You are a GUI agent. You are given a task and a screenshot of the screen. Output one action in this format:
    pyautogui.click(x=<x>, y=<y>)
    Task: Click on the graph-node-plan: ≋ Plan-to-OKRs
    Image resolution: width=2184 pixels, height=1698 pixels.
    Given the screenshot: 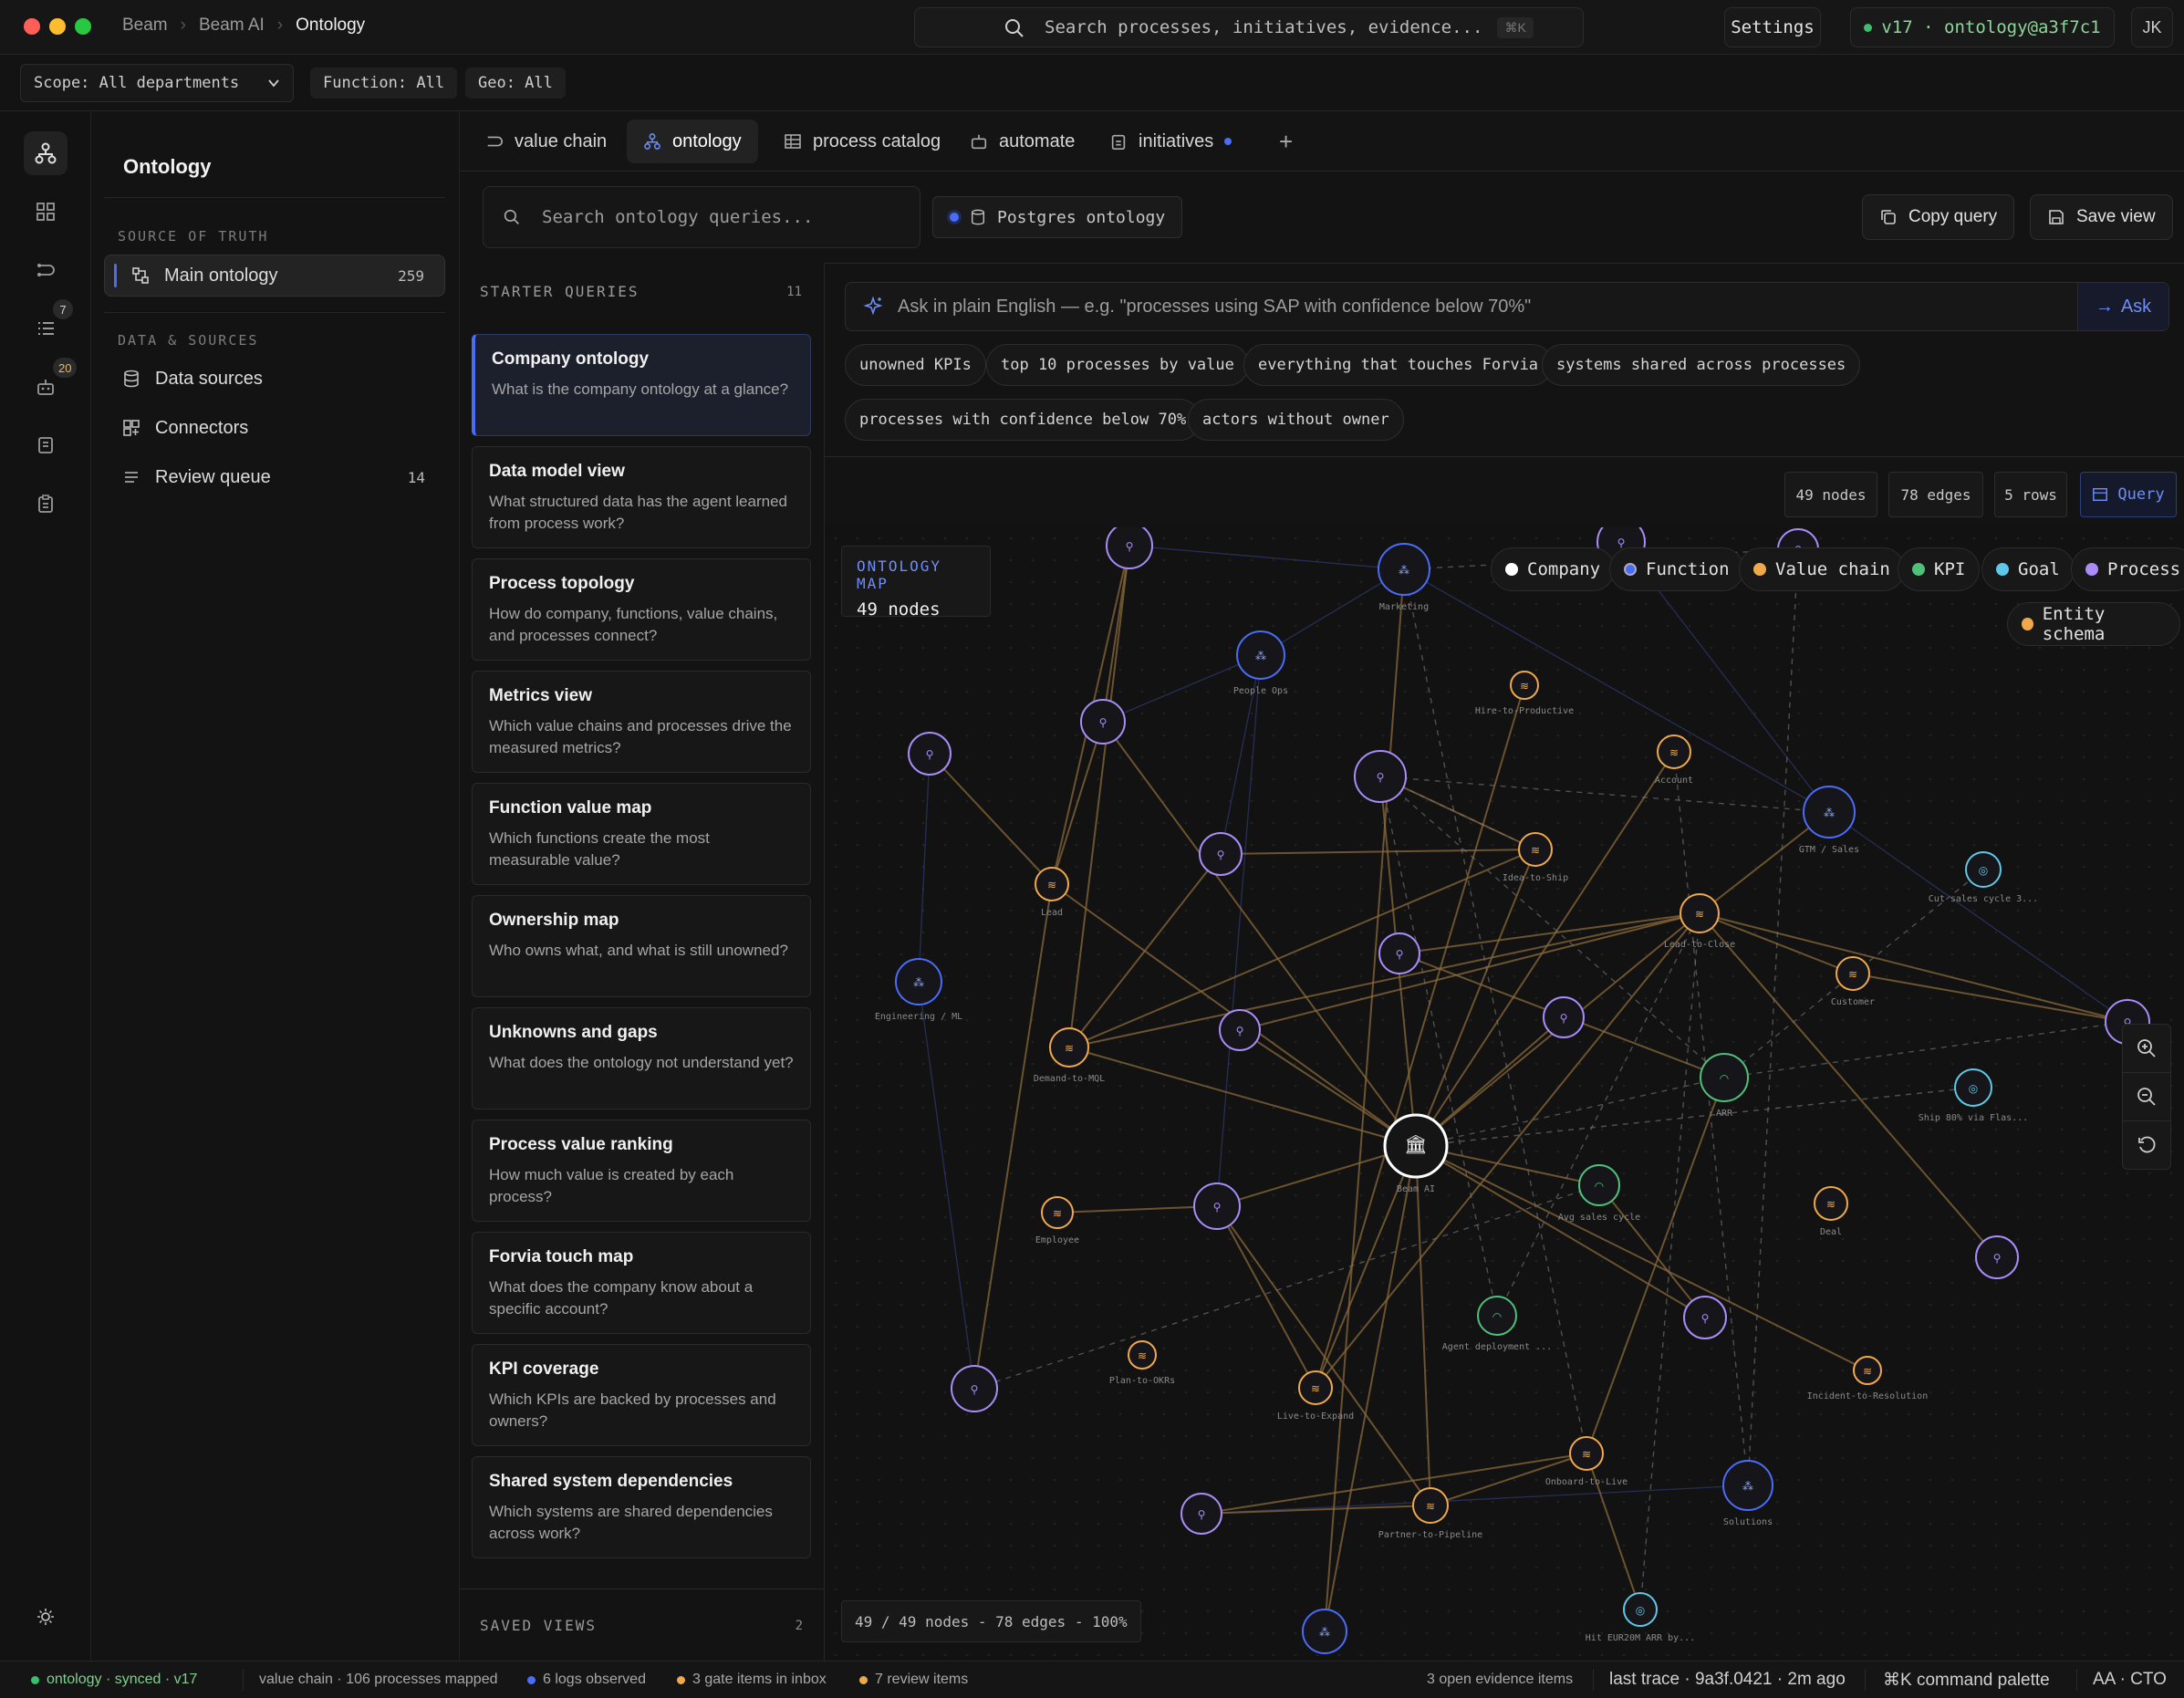 What is the action you would take?
    pyautogui.click(x=1142, y=1363)
    